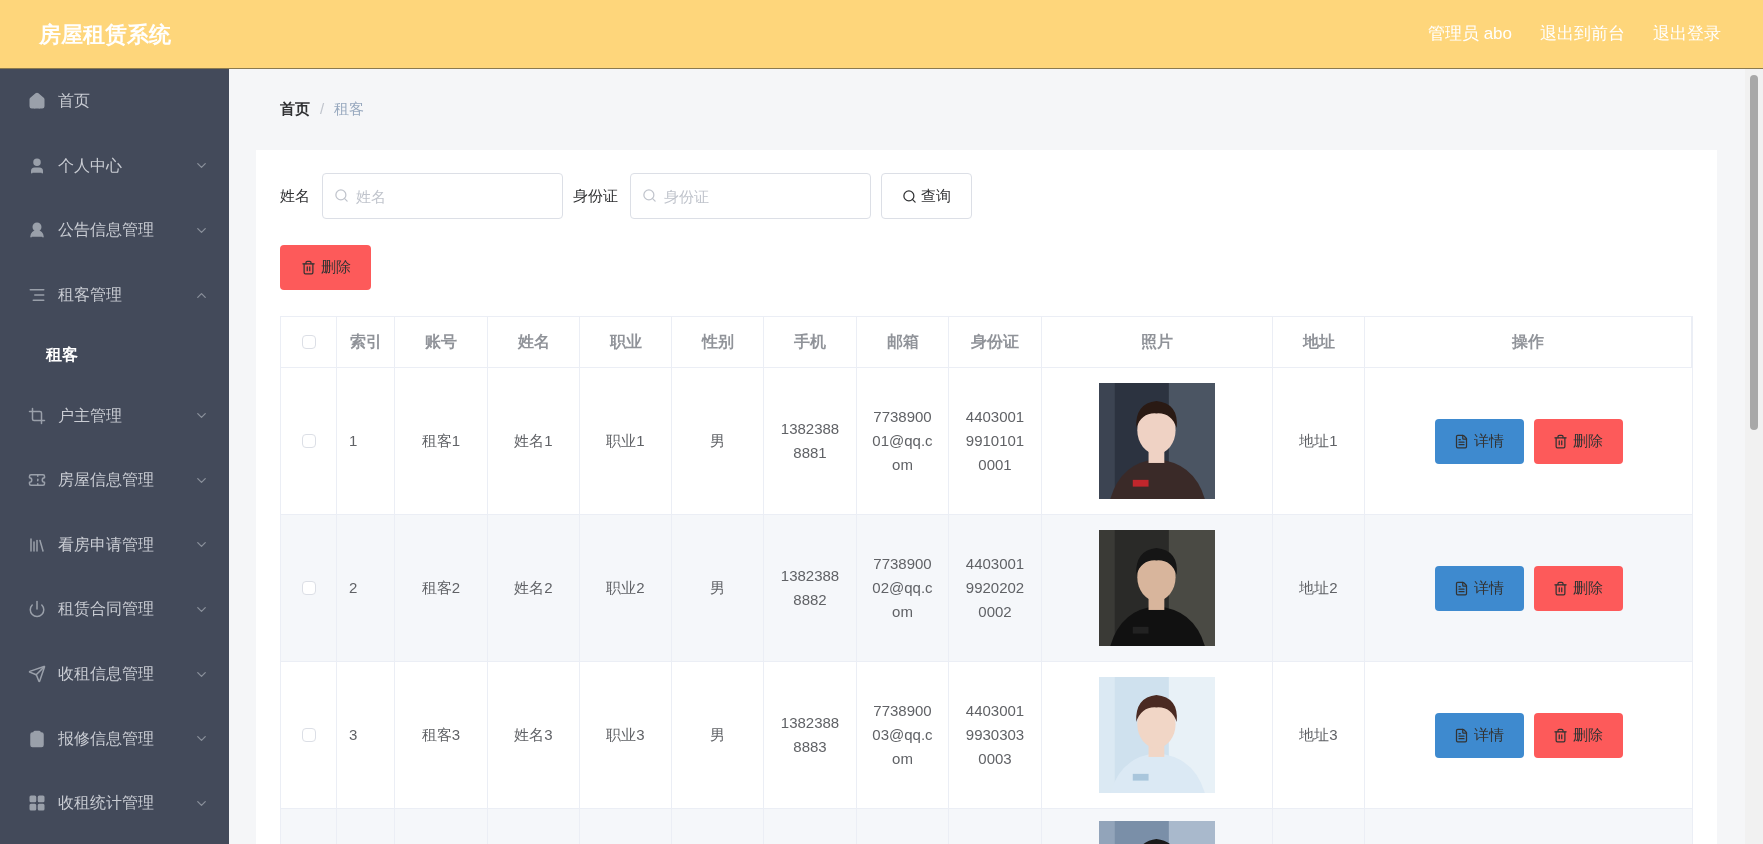  Describe the element at coordinates (105, 34) in the screenshot. I see `app-title: 房屋租赁系统` at that location.